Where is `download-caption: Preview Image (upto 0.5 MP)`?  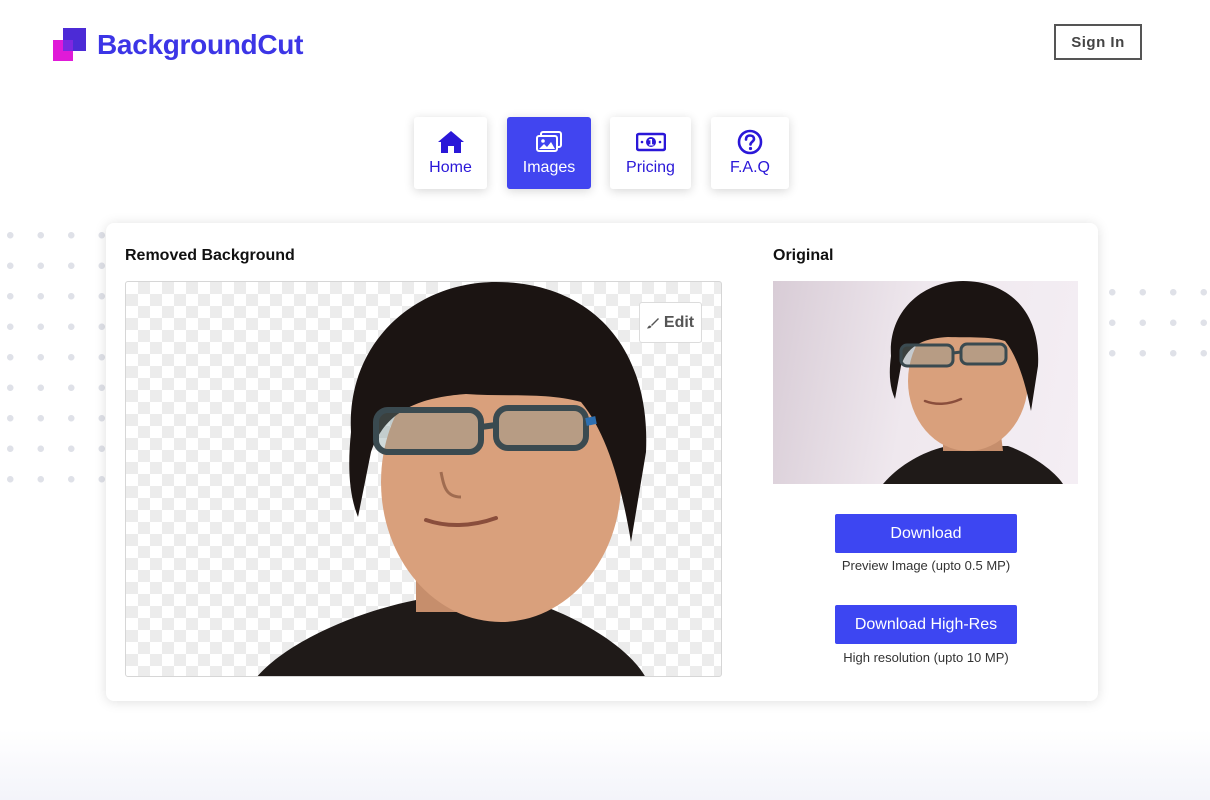
download-caption: Preview Image (upto 0.5 MP) is located at coordinates (926, 565).